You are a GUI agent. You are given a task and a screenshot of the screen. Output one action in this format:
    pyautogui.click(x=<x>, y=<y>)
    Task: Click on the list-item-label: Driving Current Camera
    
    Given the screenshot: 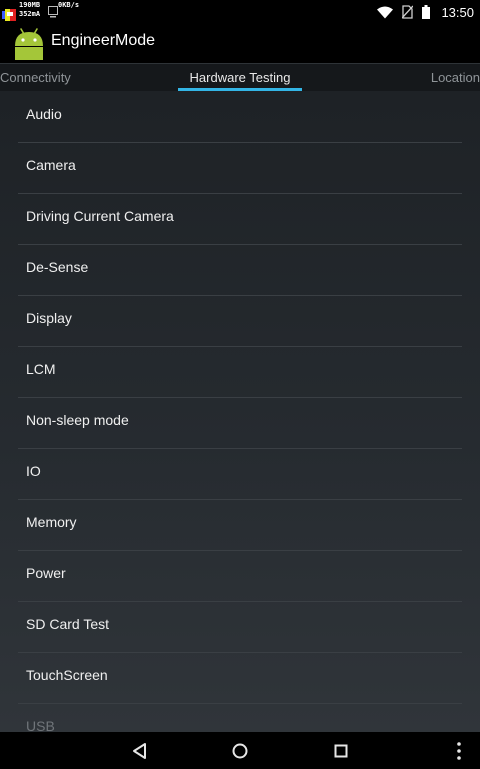 What is the action you would take?
    pyautogui.click(x=100, y=216)
    